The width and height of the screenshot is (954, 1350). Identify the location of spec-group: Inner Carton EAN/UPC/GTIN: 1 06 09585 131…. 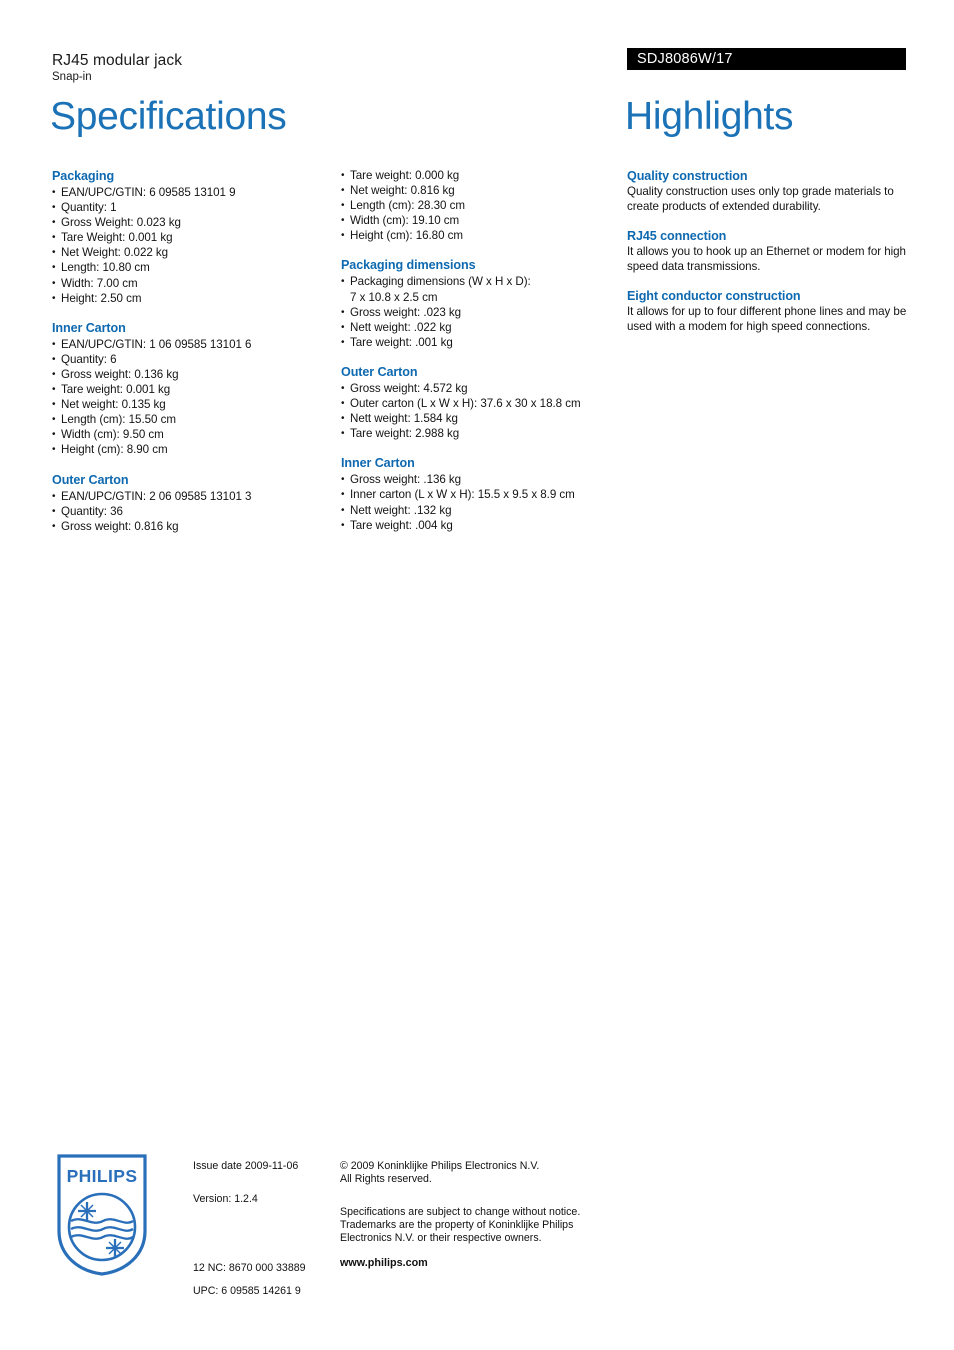
(194, 389).